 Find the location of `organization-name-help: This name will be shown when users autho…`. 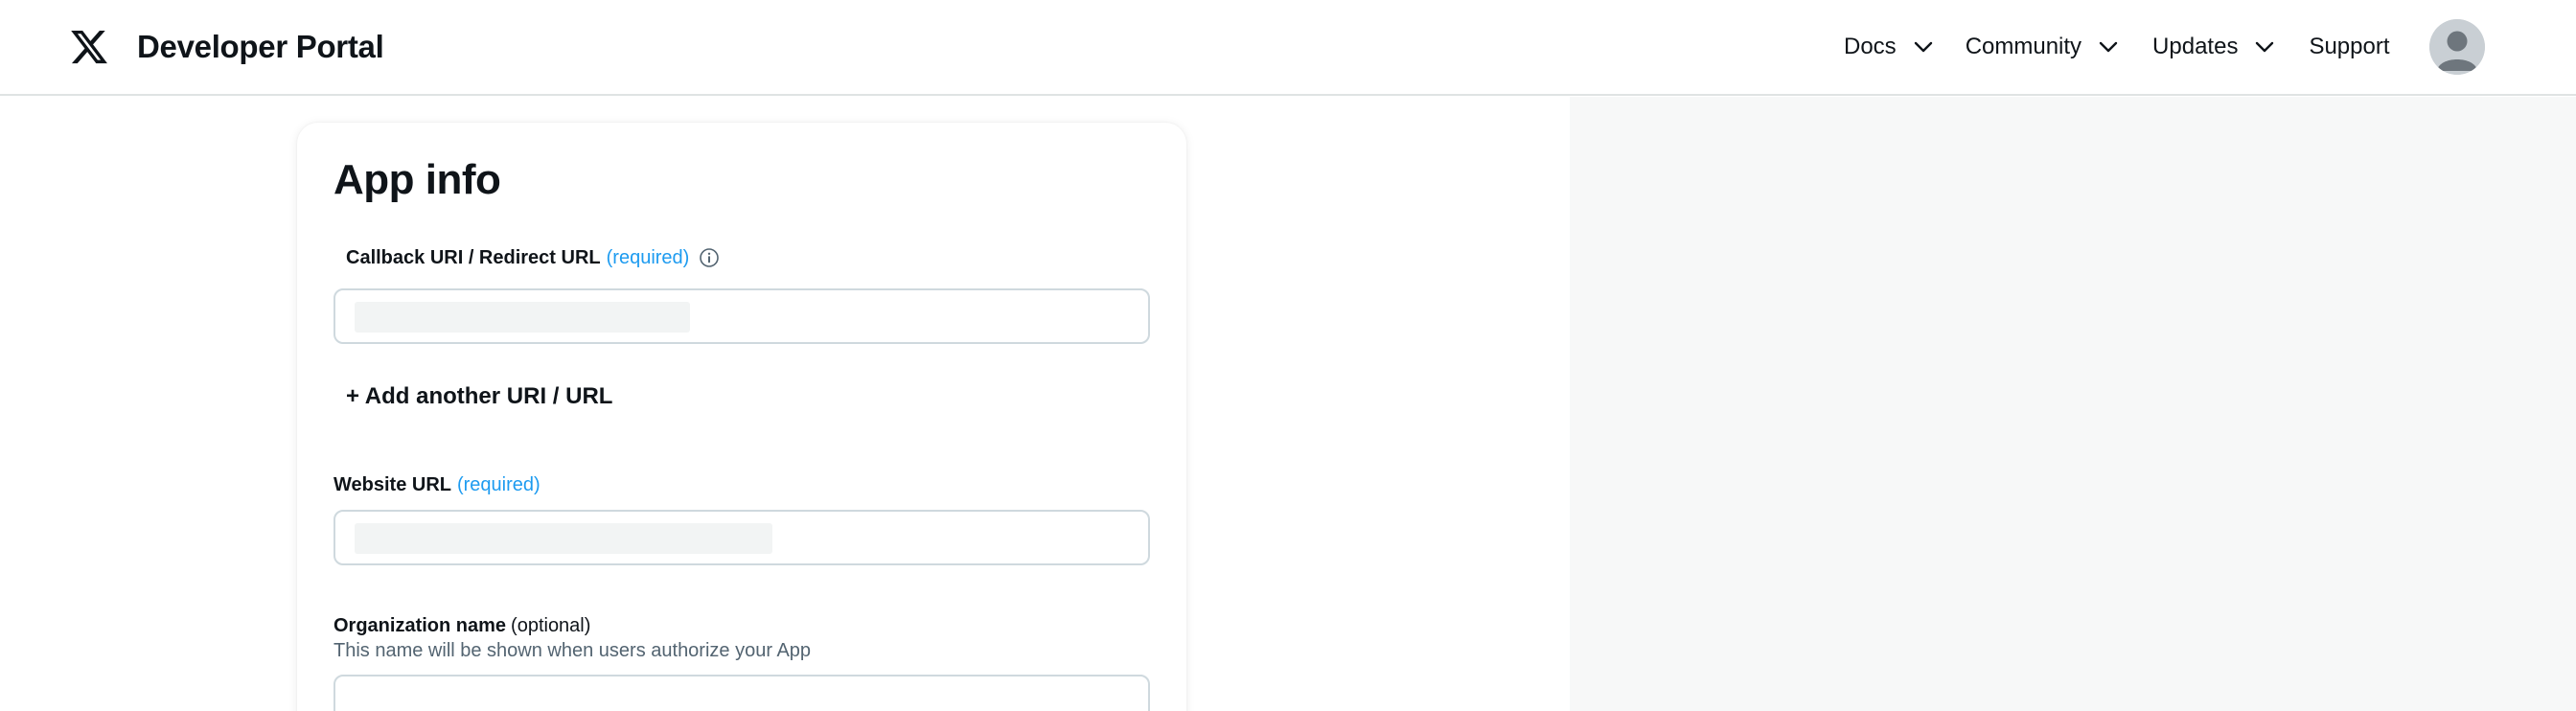

organization-name-help: This name will be shown when users autho… is located at coordinates (573, 650).